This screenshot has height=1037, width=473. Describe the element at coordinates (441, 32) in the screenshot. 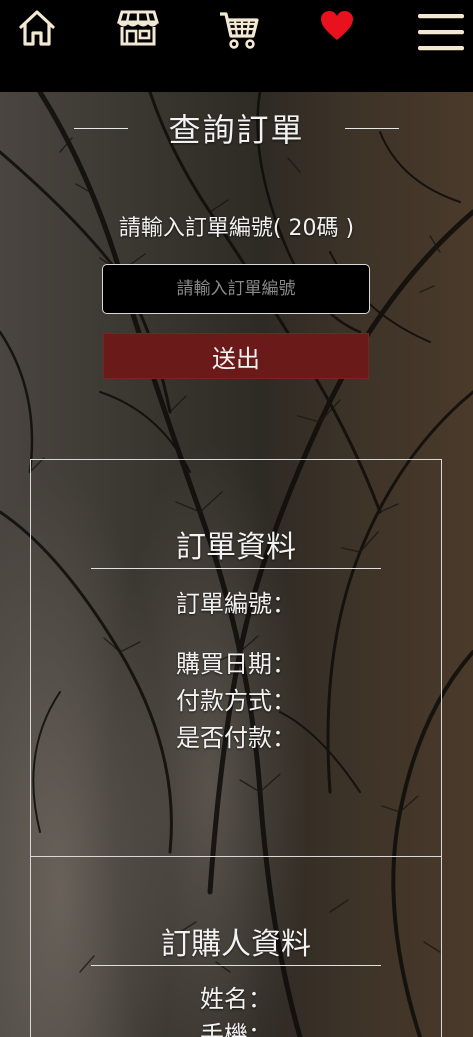

I see `menu-icon` at that location.